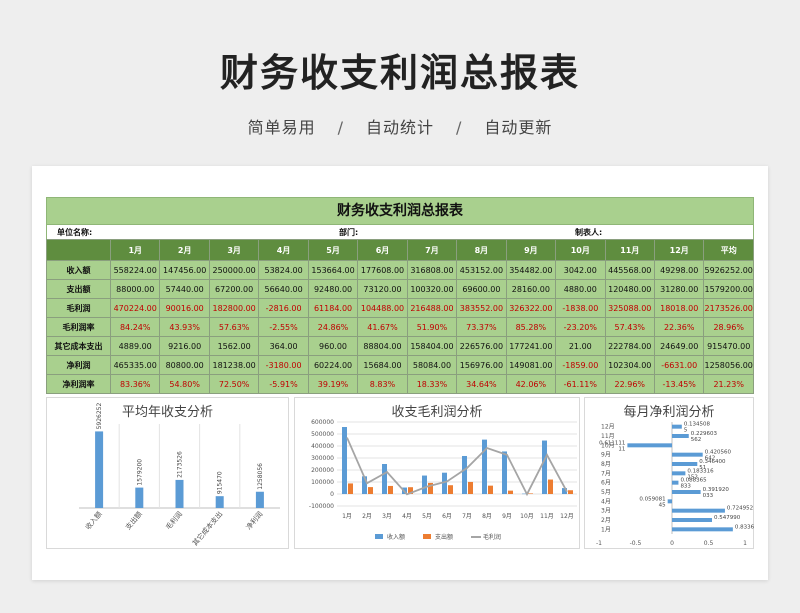  I want to click on y-tick-label: 6月, so click(606, 483).